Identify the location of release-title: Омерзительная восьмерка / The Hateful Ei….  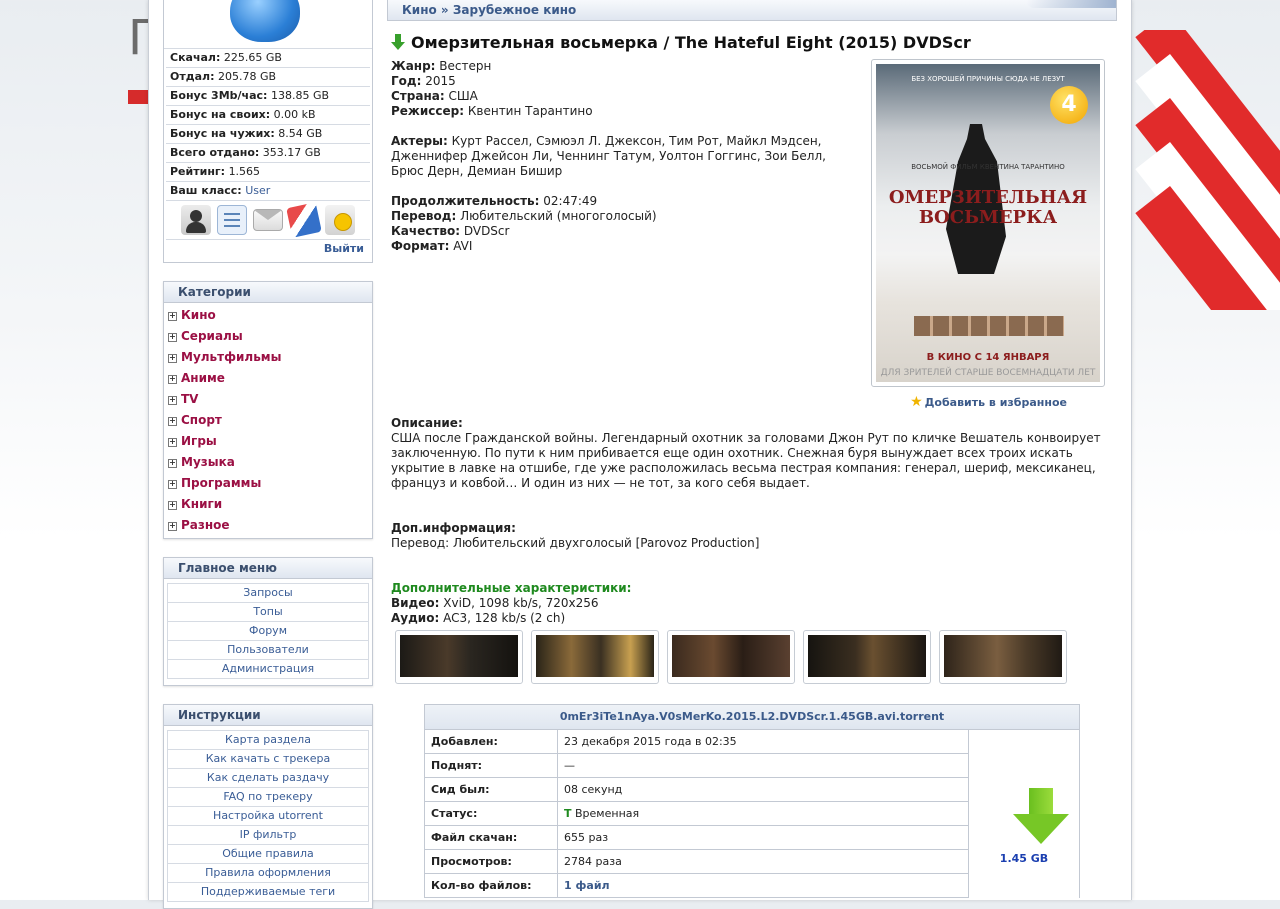
(691, 42).